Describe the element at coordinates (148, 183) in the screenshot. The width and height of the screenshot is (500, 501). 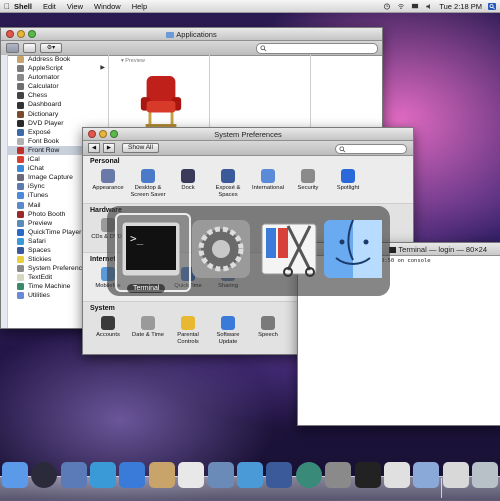
I see `pref-pane-item: Desktop & Screen Saver` at that location.